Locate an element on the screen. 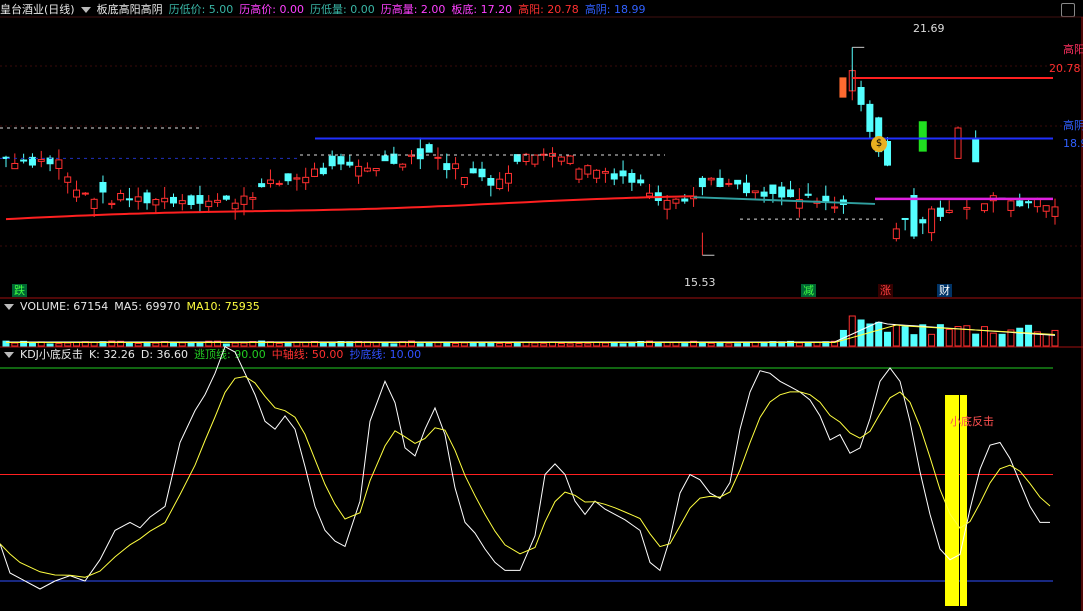 This screenshot has width=1083, height=611. gaoyin-name: 高阴 is located at coordinates (1073, 125).